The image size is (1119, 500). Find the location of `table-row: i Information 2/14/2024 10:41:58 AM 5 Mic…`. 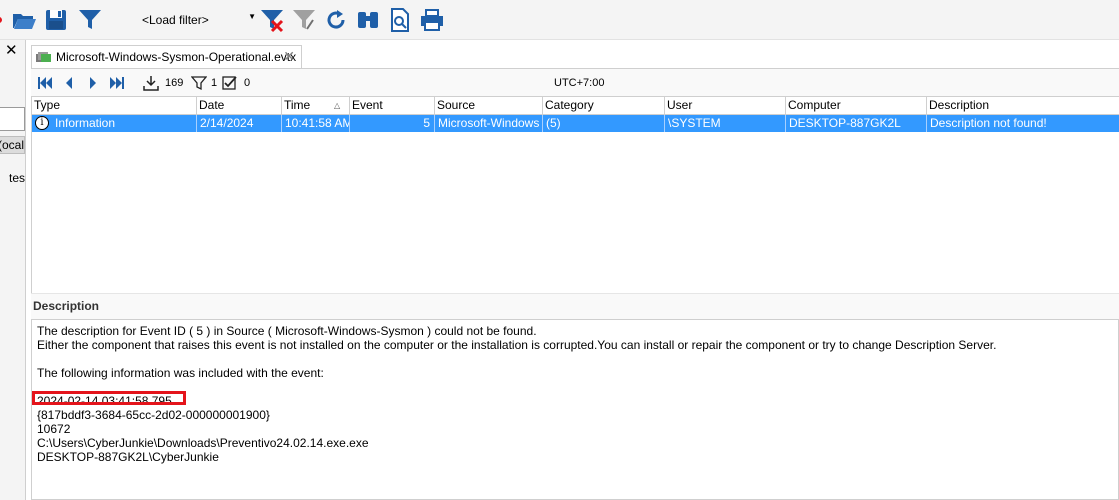

table-row: i Information 2/14/2024 10:41:58 AM 5 Mic… is located at coordinates (575, 123).